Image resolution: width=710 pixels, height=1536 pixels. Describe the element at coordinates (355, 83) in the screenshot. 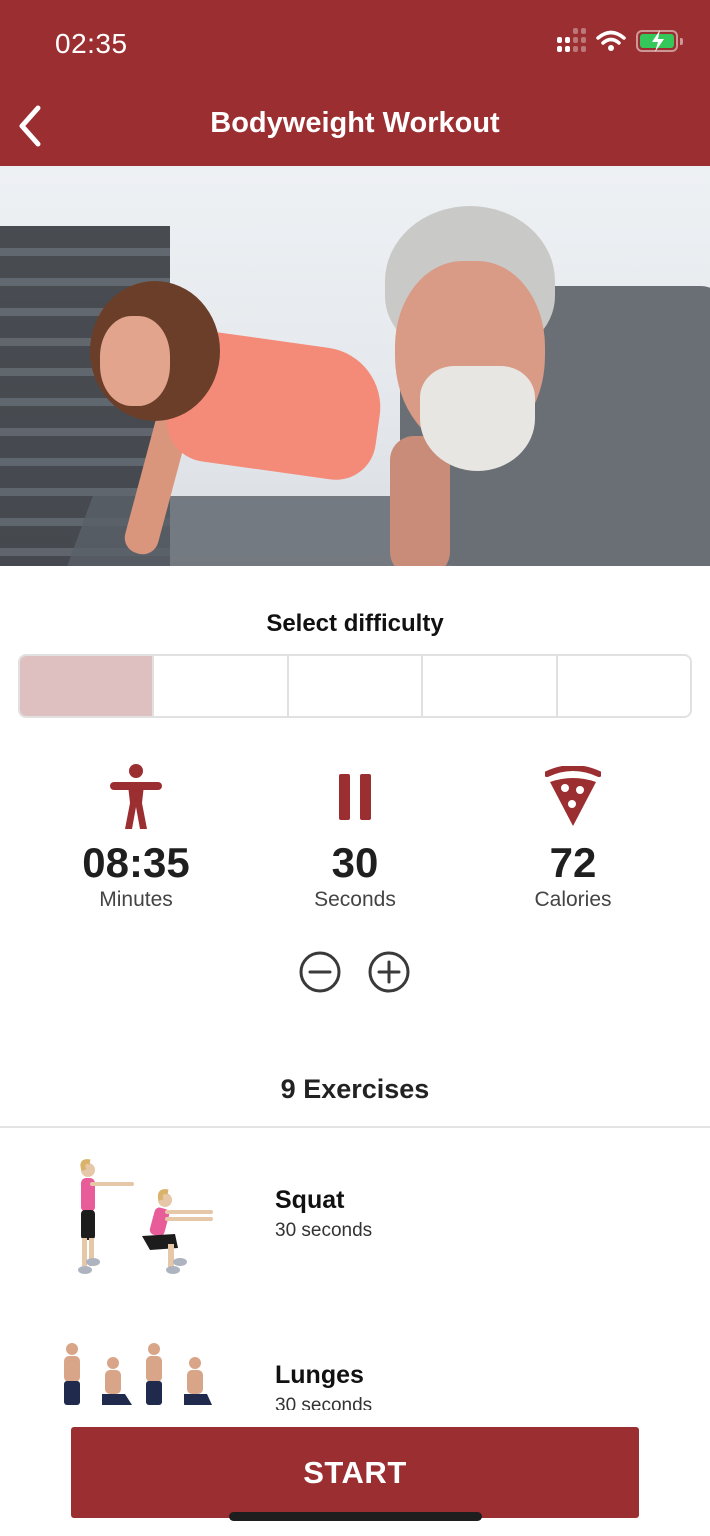

I see `app-header: 02:35 Bodyweight Workout` at that location.